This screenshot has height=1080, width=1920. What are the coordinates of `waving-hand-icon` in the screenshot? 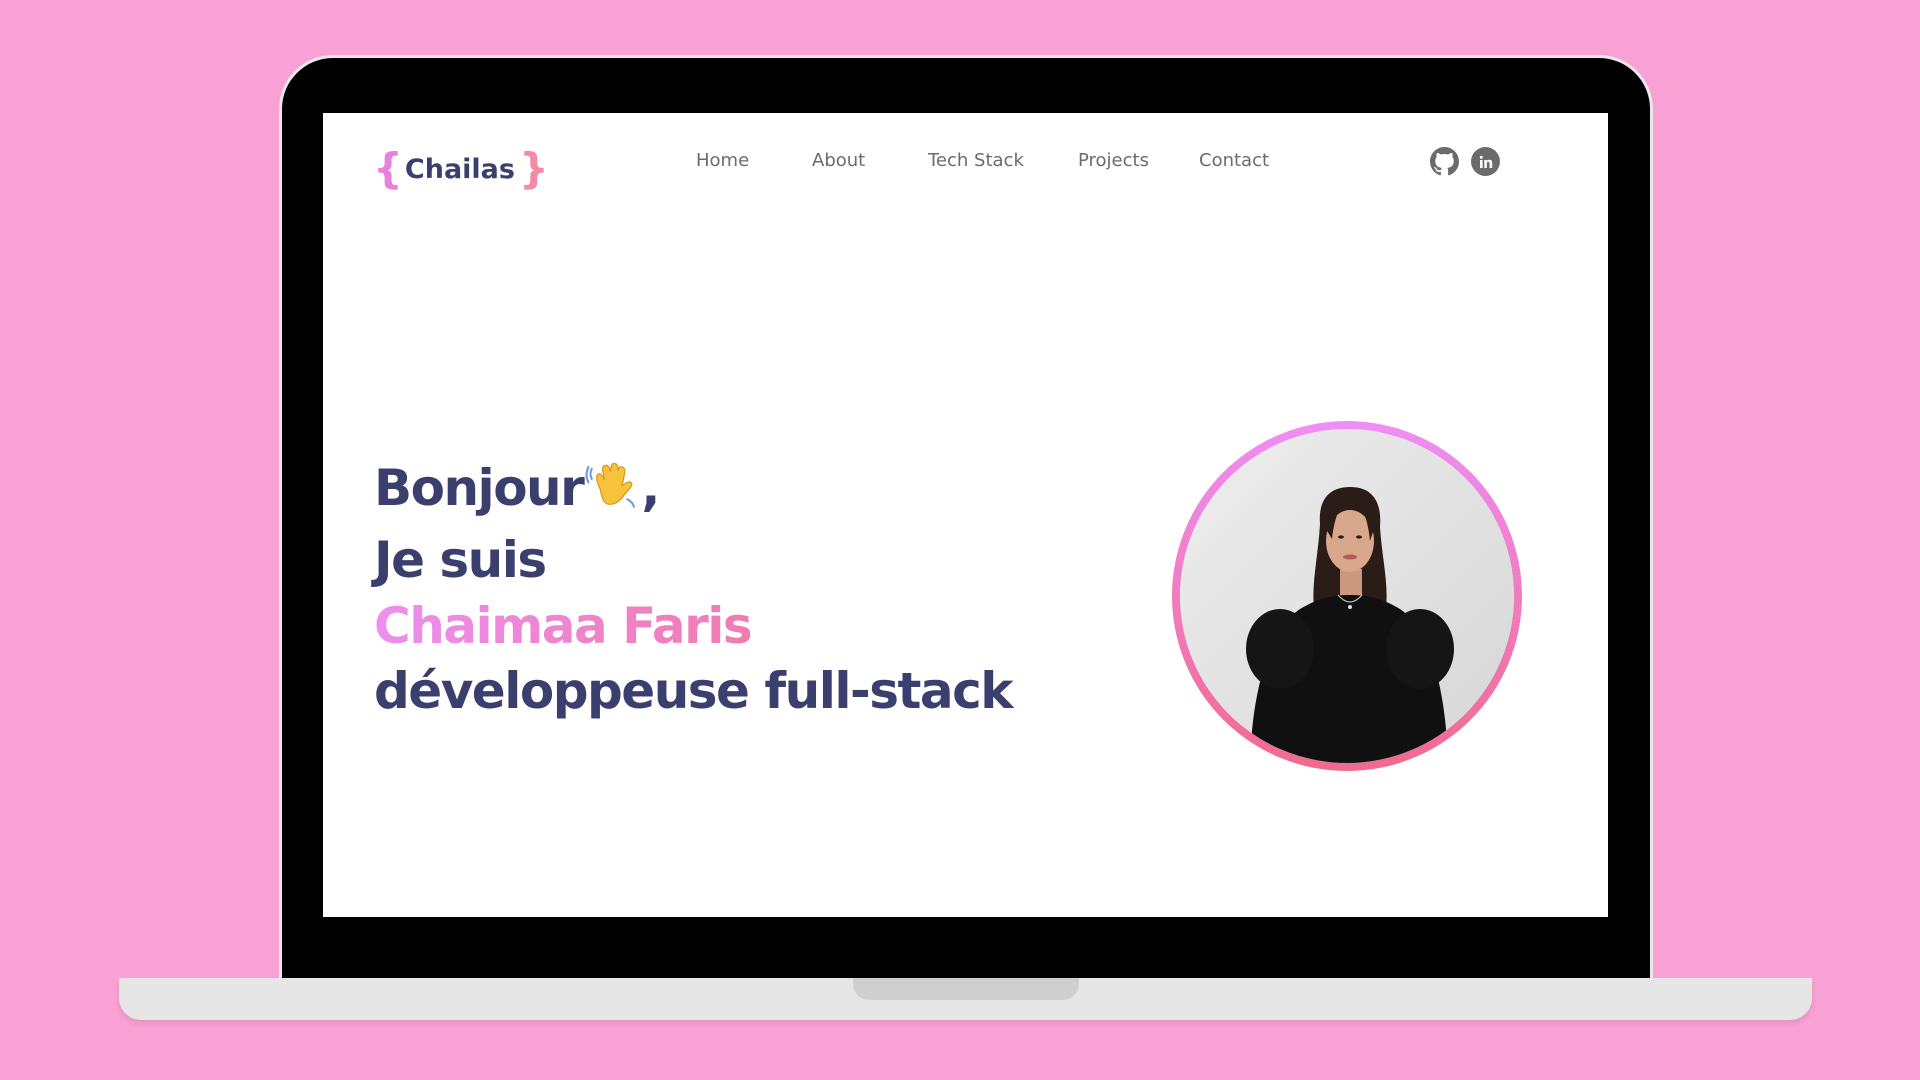 It's located at (610, 485).